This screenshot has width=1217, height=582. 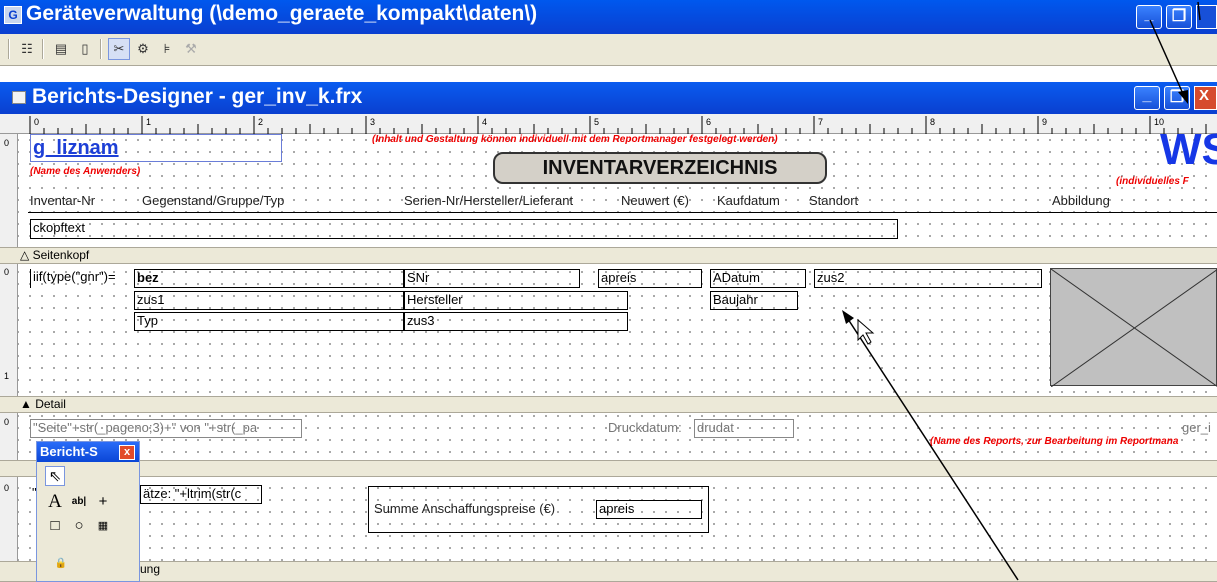 I want to click on band-seitenkopf: △ Seitenkopf, so click(x=608, y=255).